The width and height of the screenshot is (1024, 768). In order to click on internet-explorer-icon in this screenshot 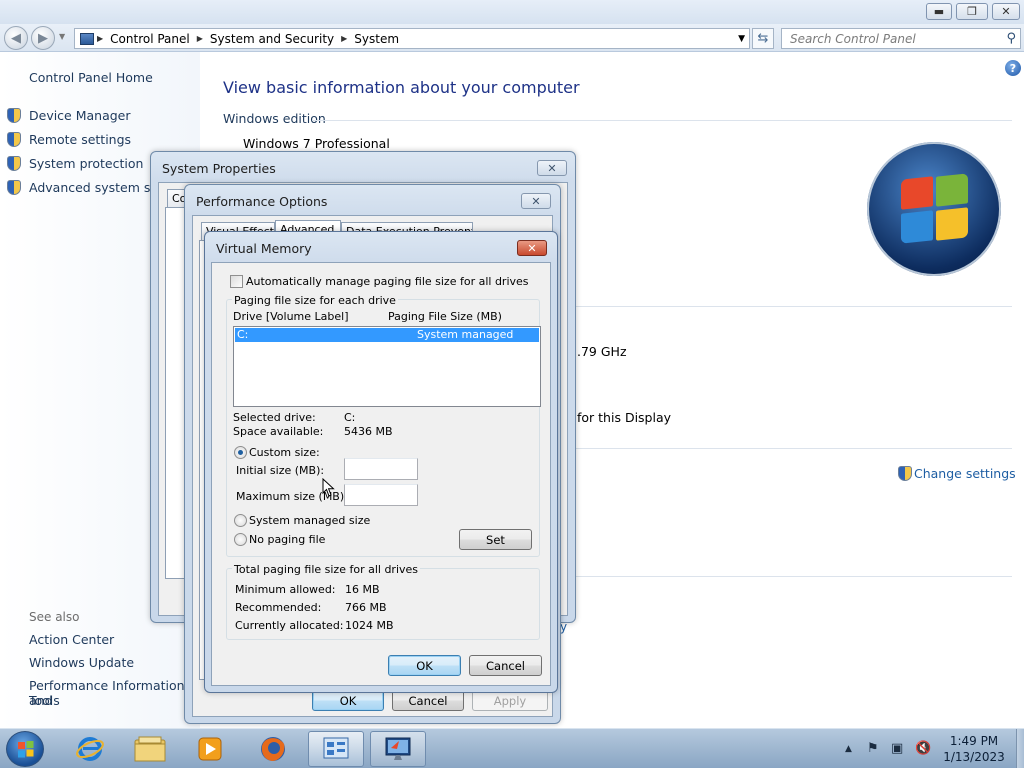, I will do `click(90, 749)`.